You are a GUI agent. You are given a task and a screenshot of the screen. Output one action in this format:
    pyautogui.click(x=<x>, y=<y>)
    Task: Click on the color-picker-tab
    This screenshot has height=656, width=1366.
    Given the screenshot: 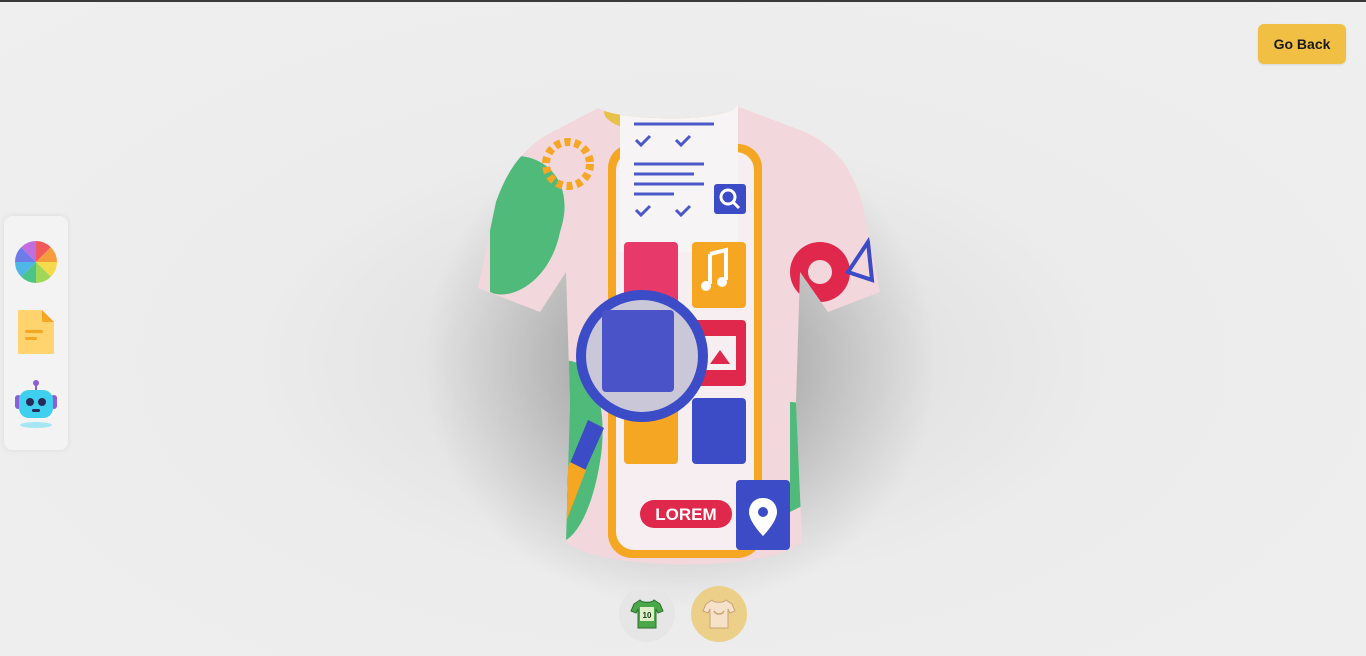 What is the action you would take?
    pyautogui.click(x=36, y=262)
    